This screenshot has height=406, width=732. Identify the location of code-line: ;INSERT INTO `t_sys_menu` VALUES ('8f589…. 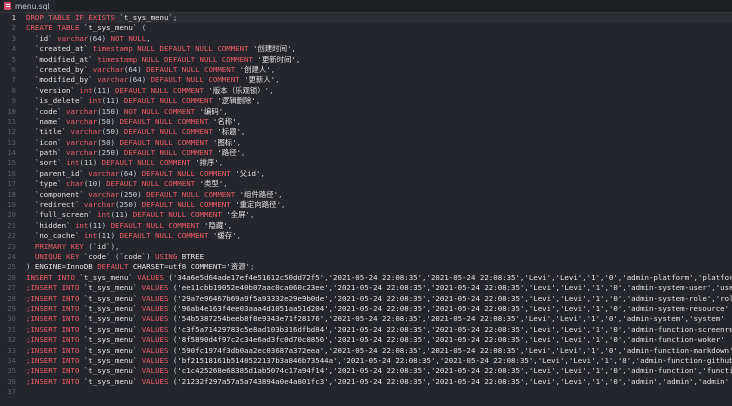
(379, 340).